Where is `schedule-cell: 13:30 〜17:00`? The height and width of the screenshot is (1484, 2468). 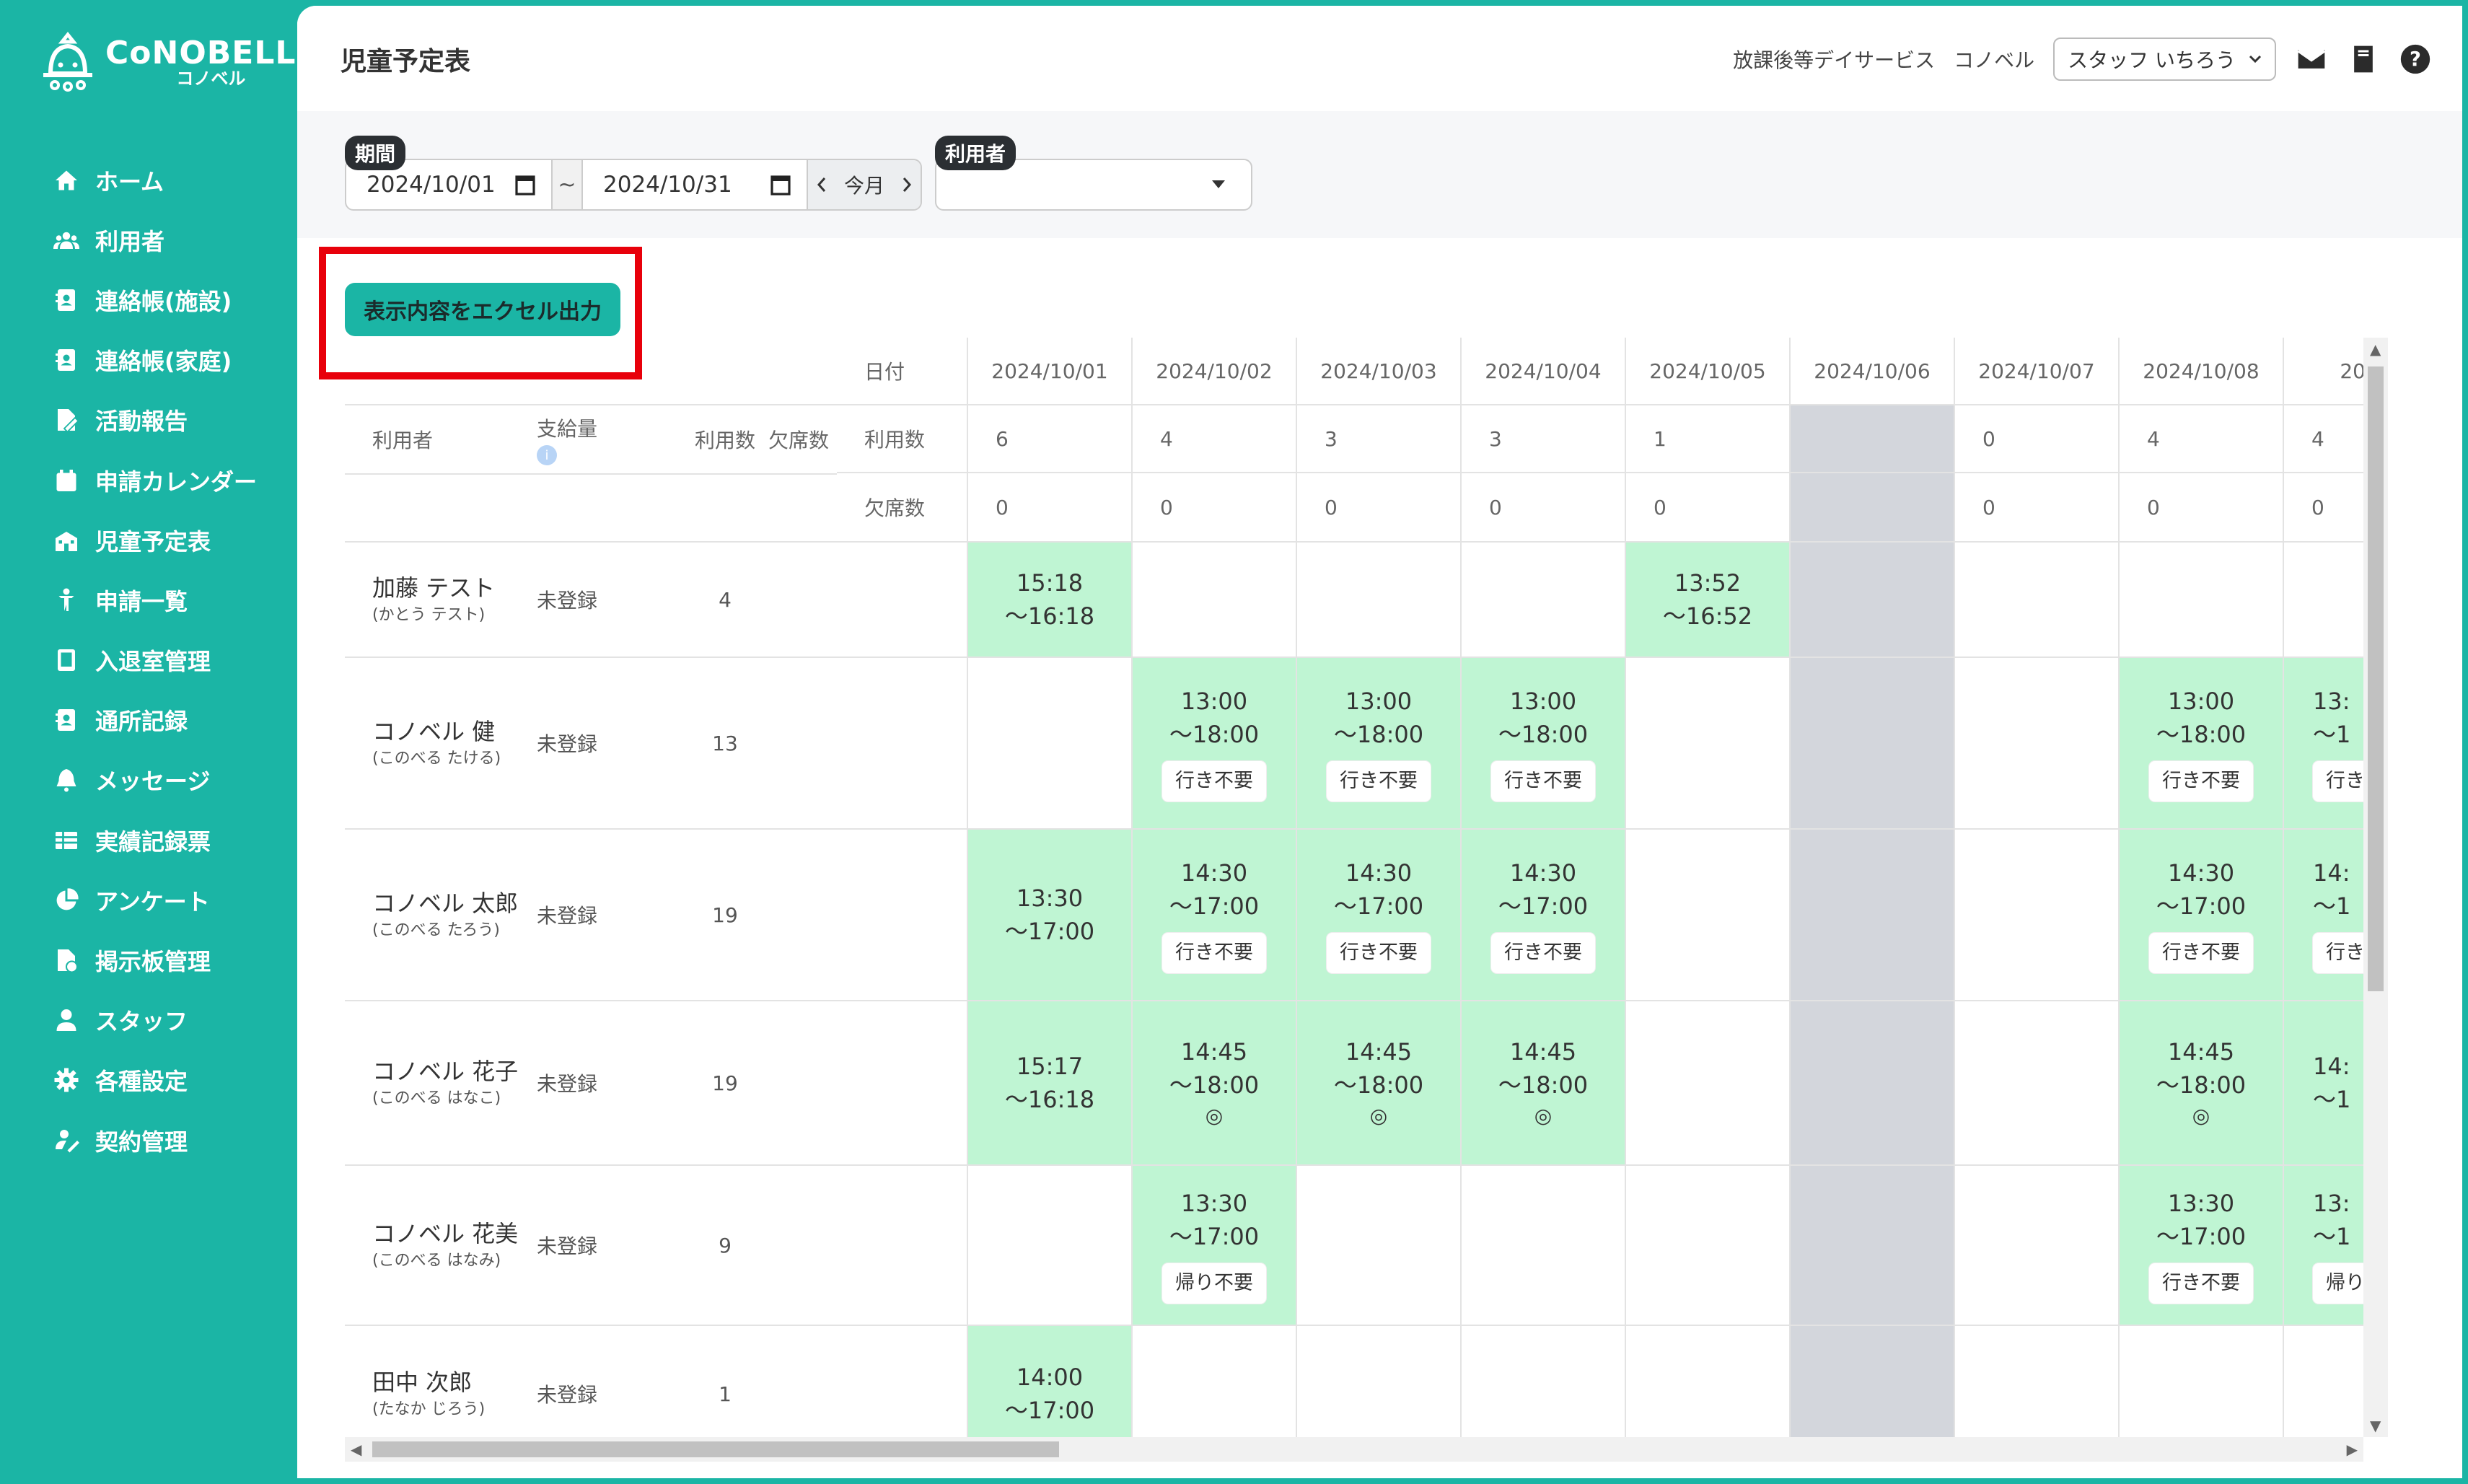
schedule-cell: 13:30 〜17:00 is located at coordinates (1050, 916).